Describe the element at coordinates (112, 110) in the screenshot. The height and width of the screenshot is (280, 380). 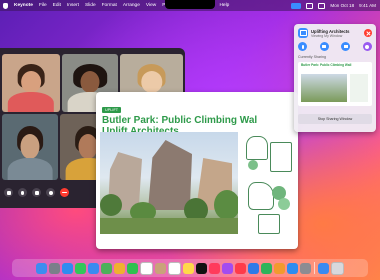
I see `firm-tag: UPLIFT` at that location.